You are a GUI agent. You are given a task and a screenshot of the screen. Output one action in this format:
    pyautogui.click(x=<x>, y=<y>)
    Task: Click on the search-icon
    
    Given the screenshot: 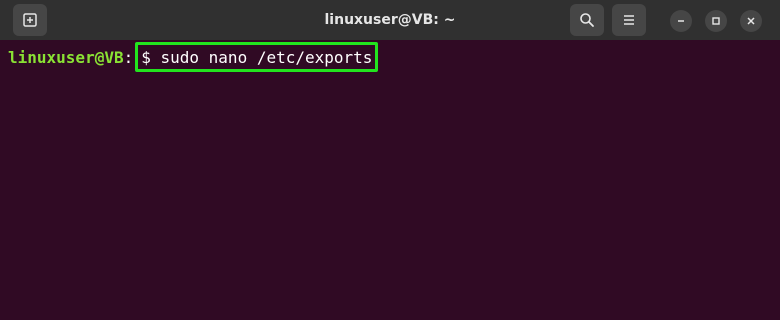 What is the action you would take?
    pyautogui.click(x=587, y=20)
    